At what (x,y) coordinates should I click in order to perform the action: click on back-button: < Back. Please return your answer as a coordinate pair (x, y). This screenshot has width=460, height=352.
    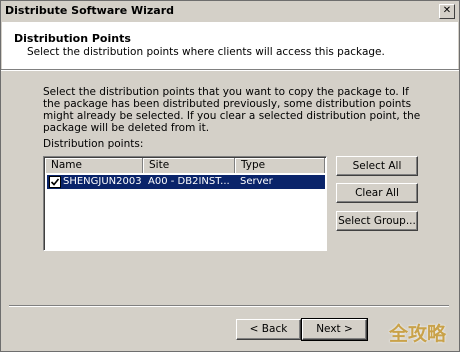
    Looking at the image, I should click on (268, 329).